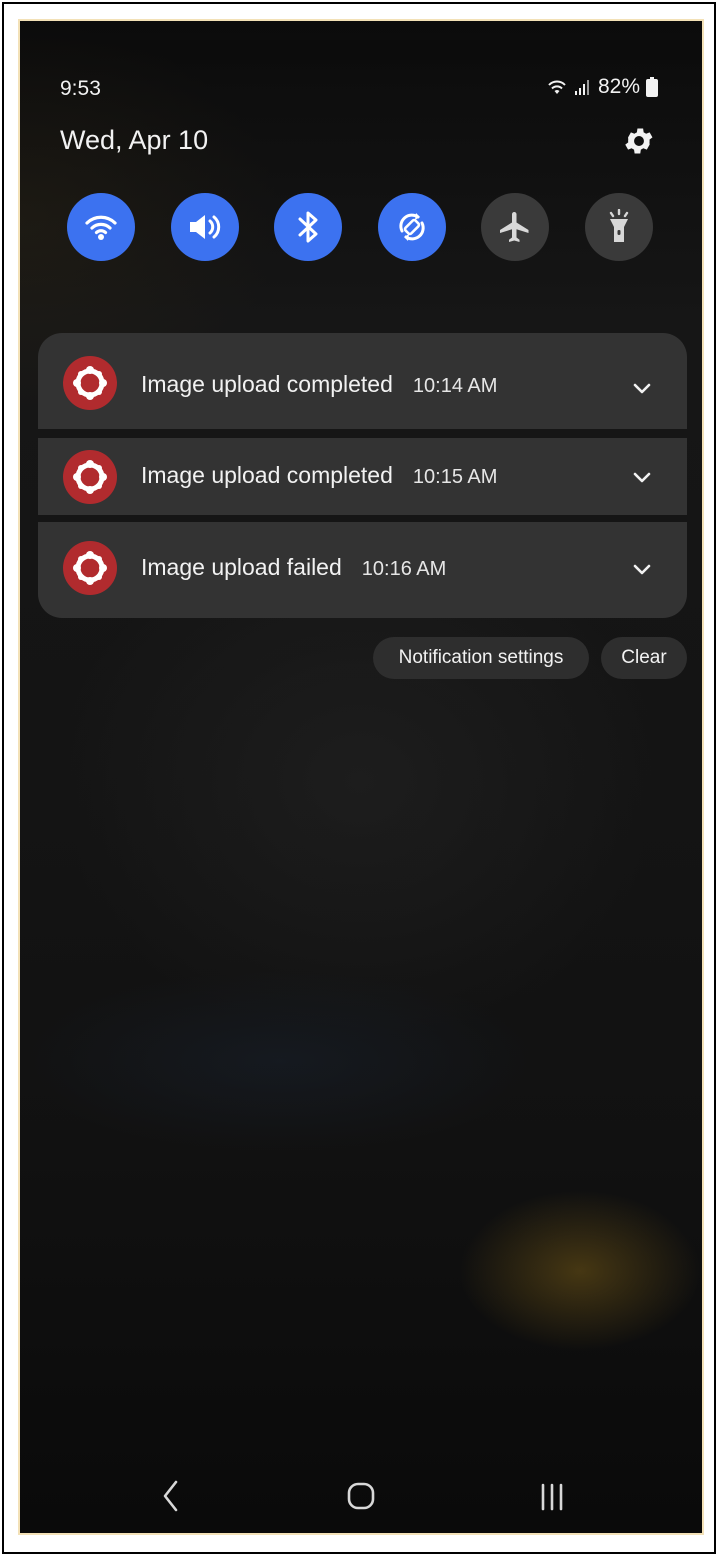 This screenshot has height=1558, width=720. I want to click on notification-time: 10:15 AM, so click(455, 477).